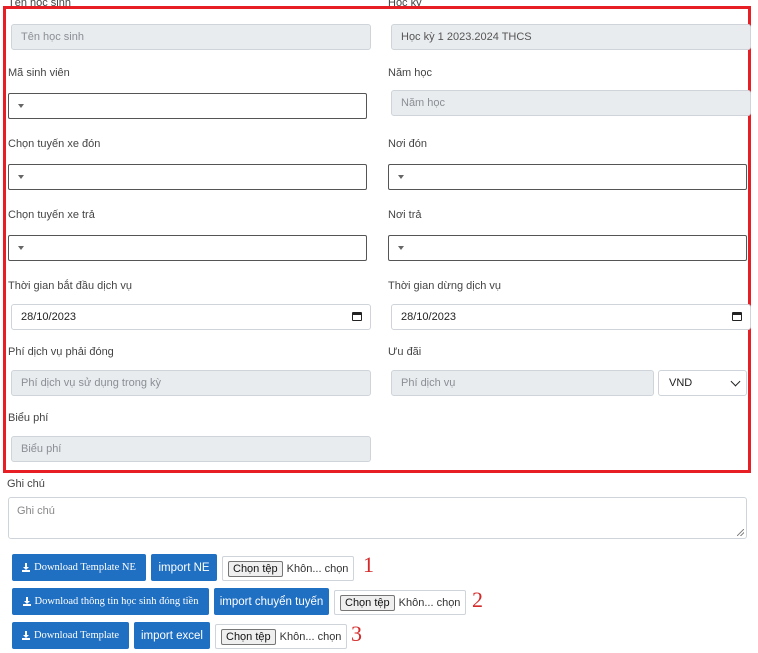 This screenshot has height=653, width=758. What do you see at coordinates (522, 383) in the screenshot?
I see `discount-field: Phí dịch vụ` at bounding box center [522, 383].